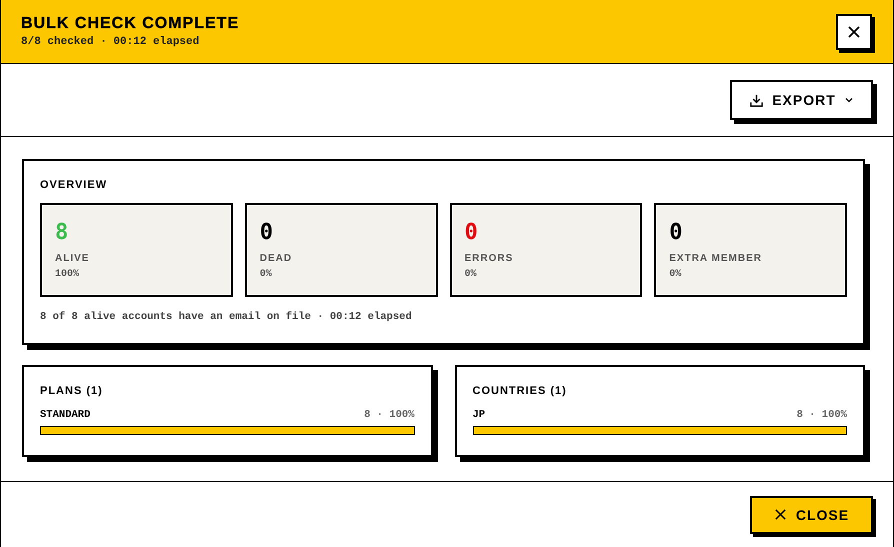 Image resolution: width=894 pixels, height=547 pixels. What do you see at coordinates (756, 100) in the screenshot?
I see `download-icon` at bounding box center [756, 100].